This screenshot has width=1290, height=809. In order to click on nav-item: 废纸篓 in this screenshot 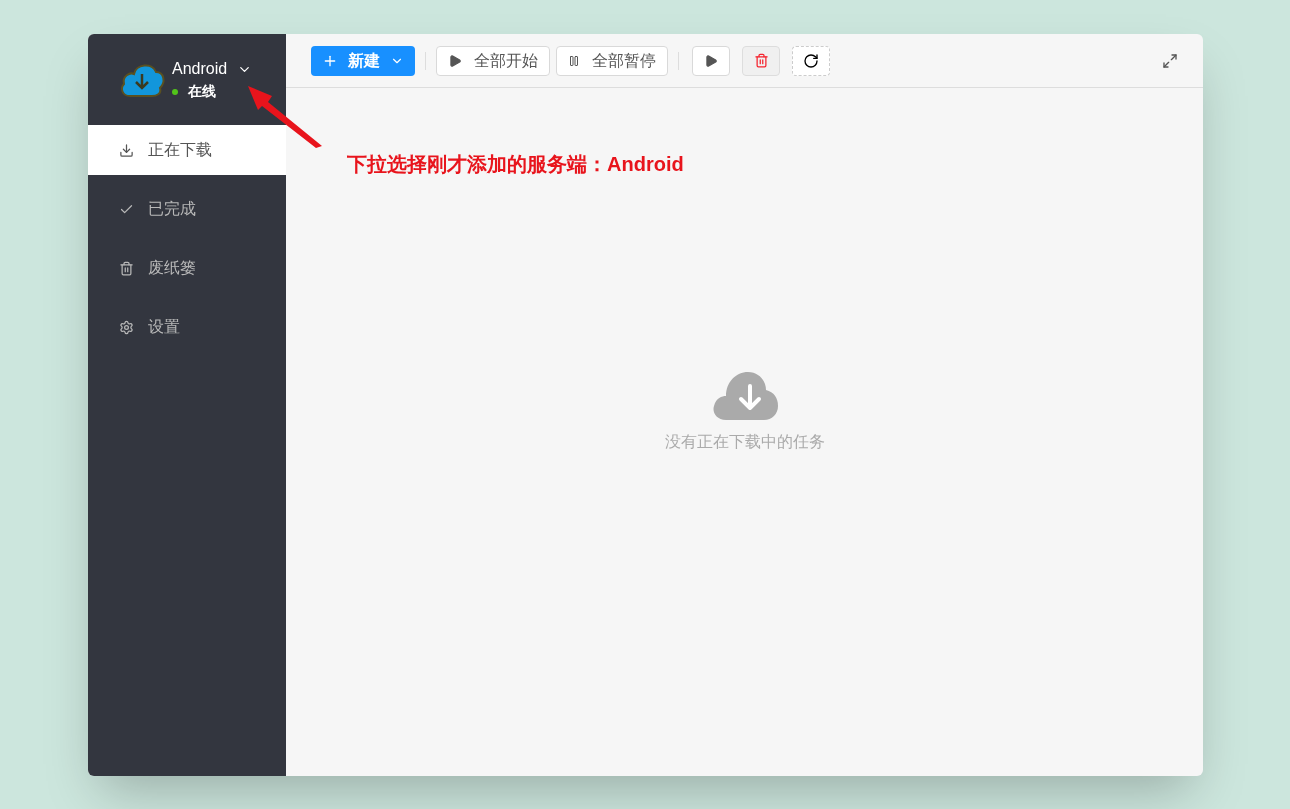, I will do `click(187, 268)`.